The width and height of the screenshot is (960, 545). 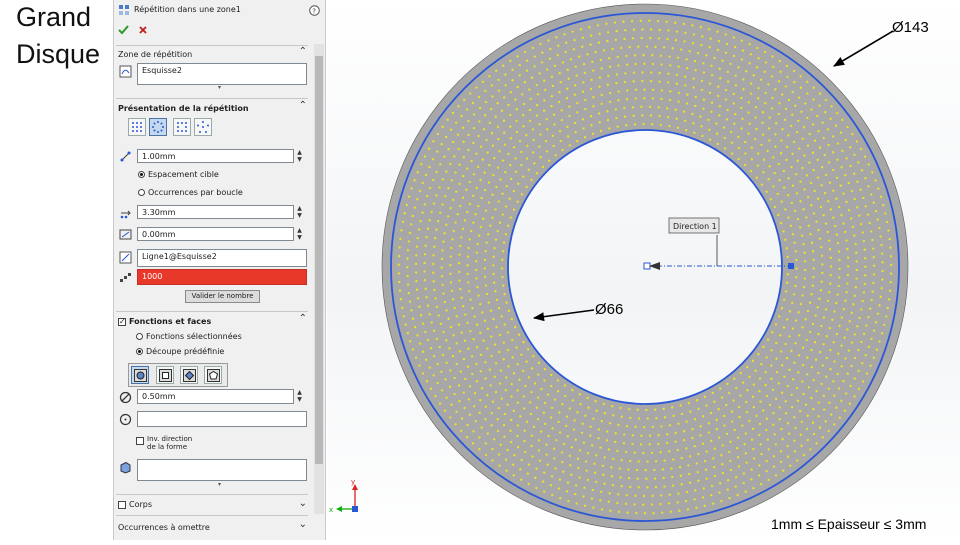 What do you see at coordinates (319, 260) in the screenshot?
I see `panel-scrollbar-thumb` at bounding box center [319, 260].